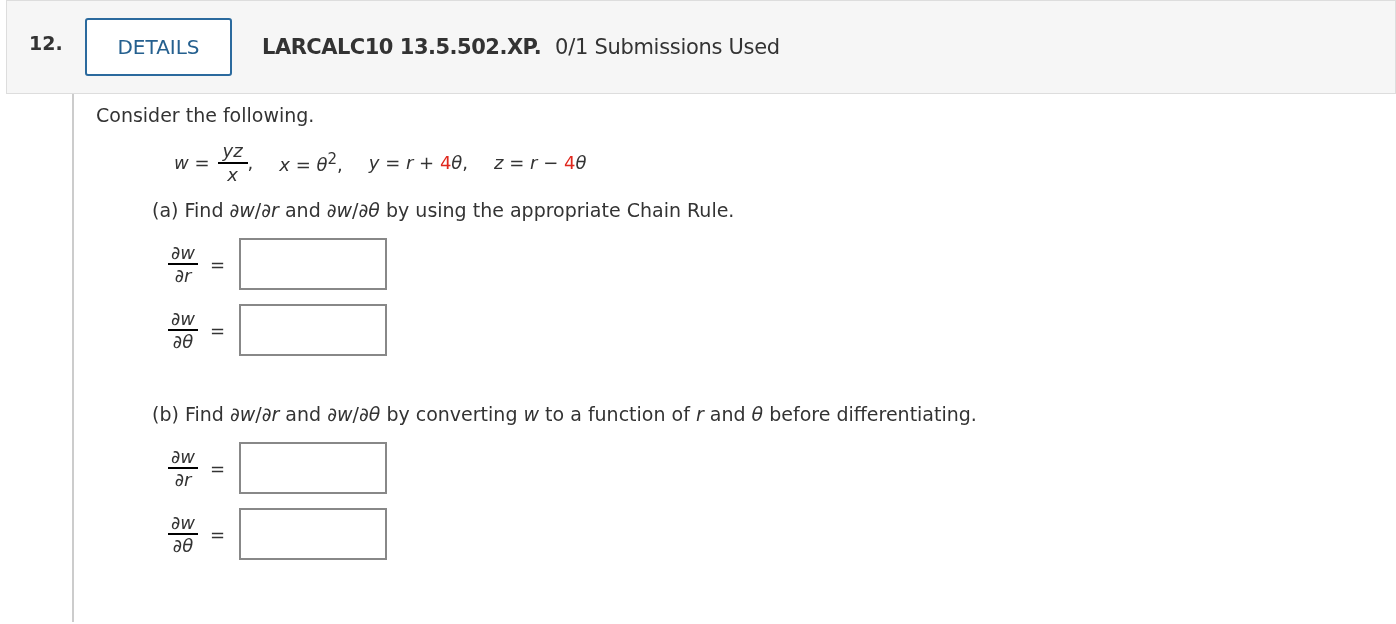 The height and width of the screenshot is (624, 1396). I want to click on problem-id: LARCALC10 13.5.502.XP., so click(402, 47).